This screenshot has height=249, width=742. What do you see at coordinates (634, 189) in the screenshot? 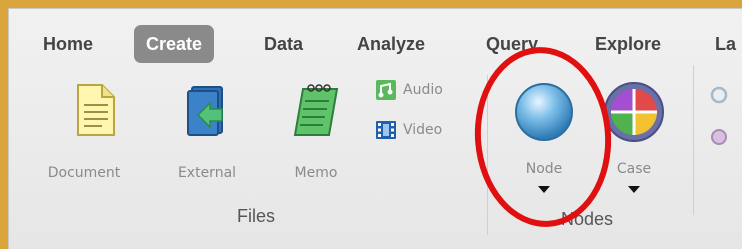
I see `case-dropdown-arrow-icon` at bounding box center [634, 189].